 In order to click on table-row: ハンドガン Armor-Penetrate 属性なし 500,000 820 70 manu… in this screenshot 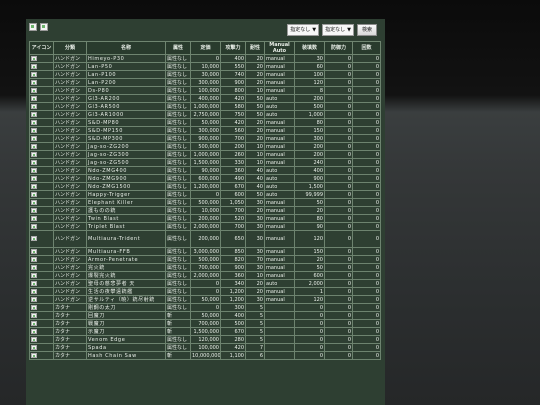, I will do `click(205, 259)`.